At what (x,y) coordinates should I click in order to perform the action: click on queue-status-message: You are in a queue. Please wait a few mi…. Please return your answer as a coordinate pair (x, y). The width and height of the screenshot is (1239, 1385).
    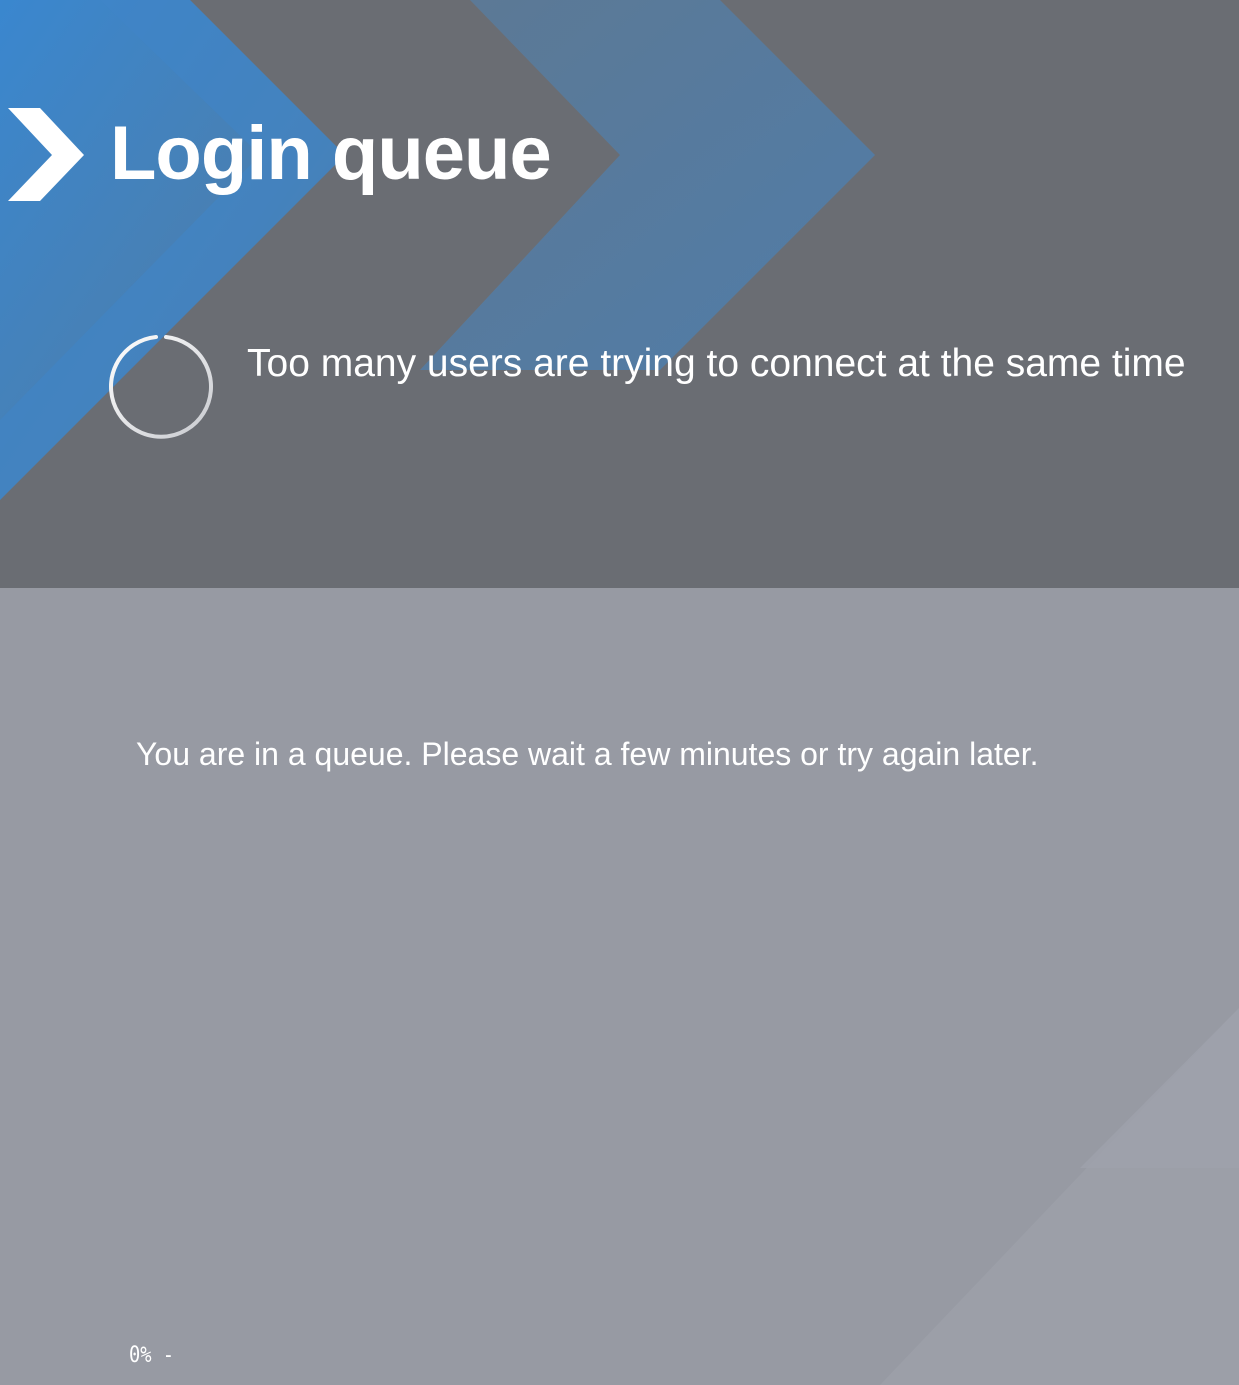
    Looking at the image, I should click on (587, 754).